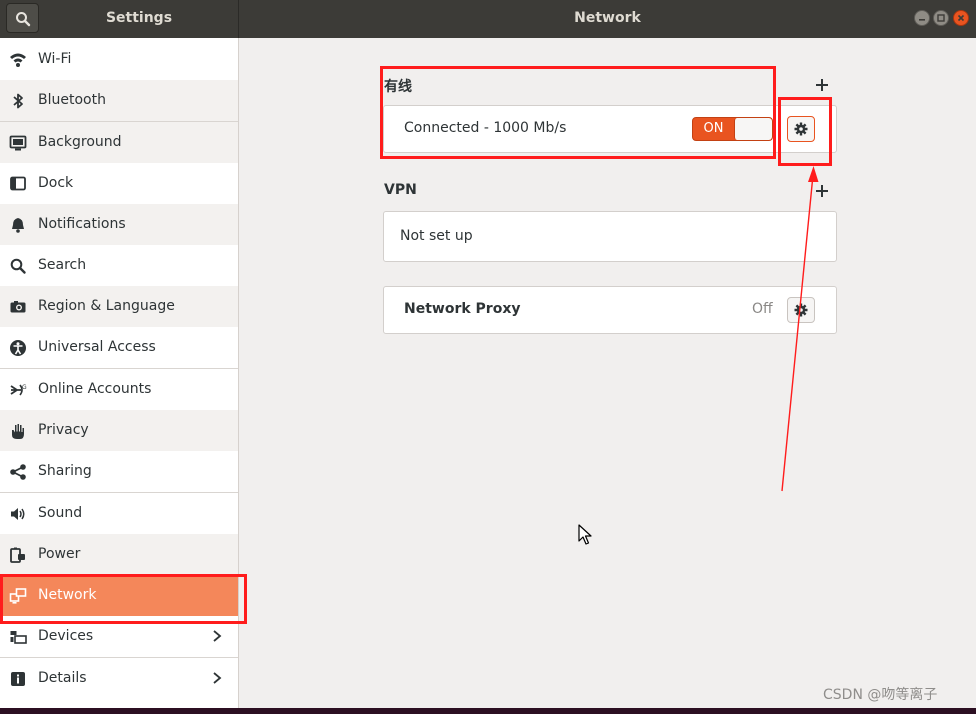 Image resolution: width=976 pixels, height=714 pixels. I want to click on bottom-edge, so click(488, 711).